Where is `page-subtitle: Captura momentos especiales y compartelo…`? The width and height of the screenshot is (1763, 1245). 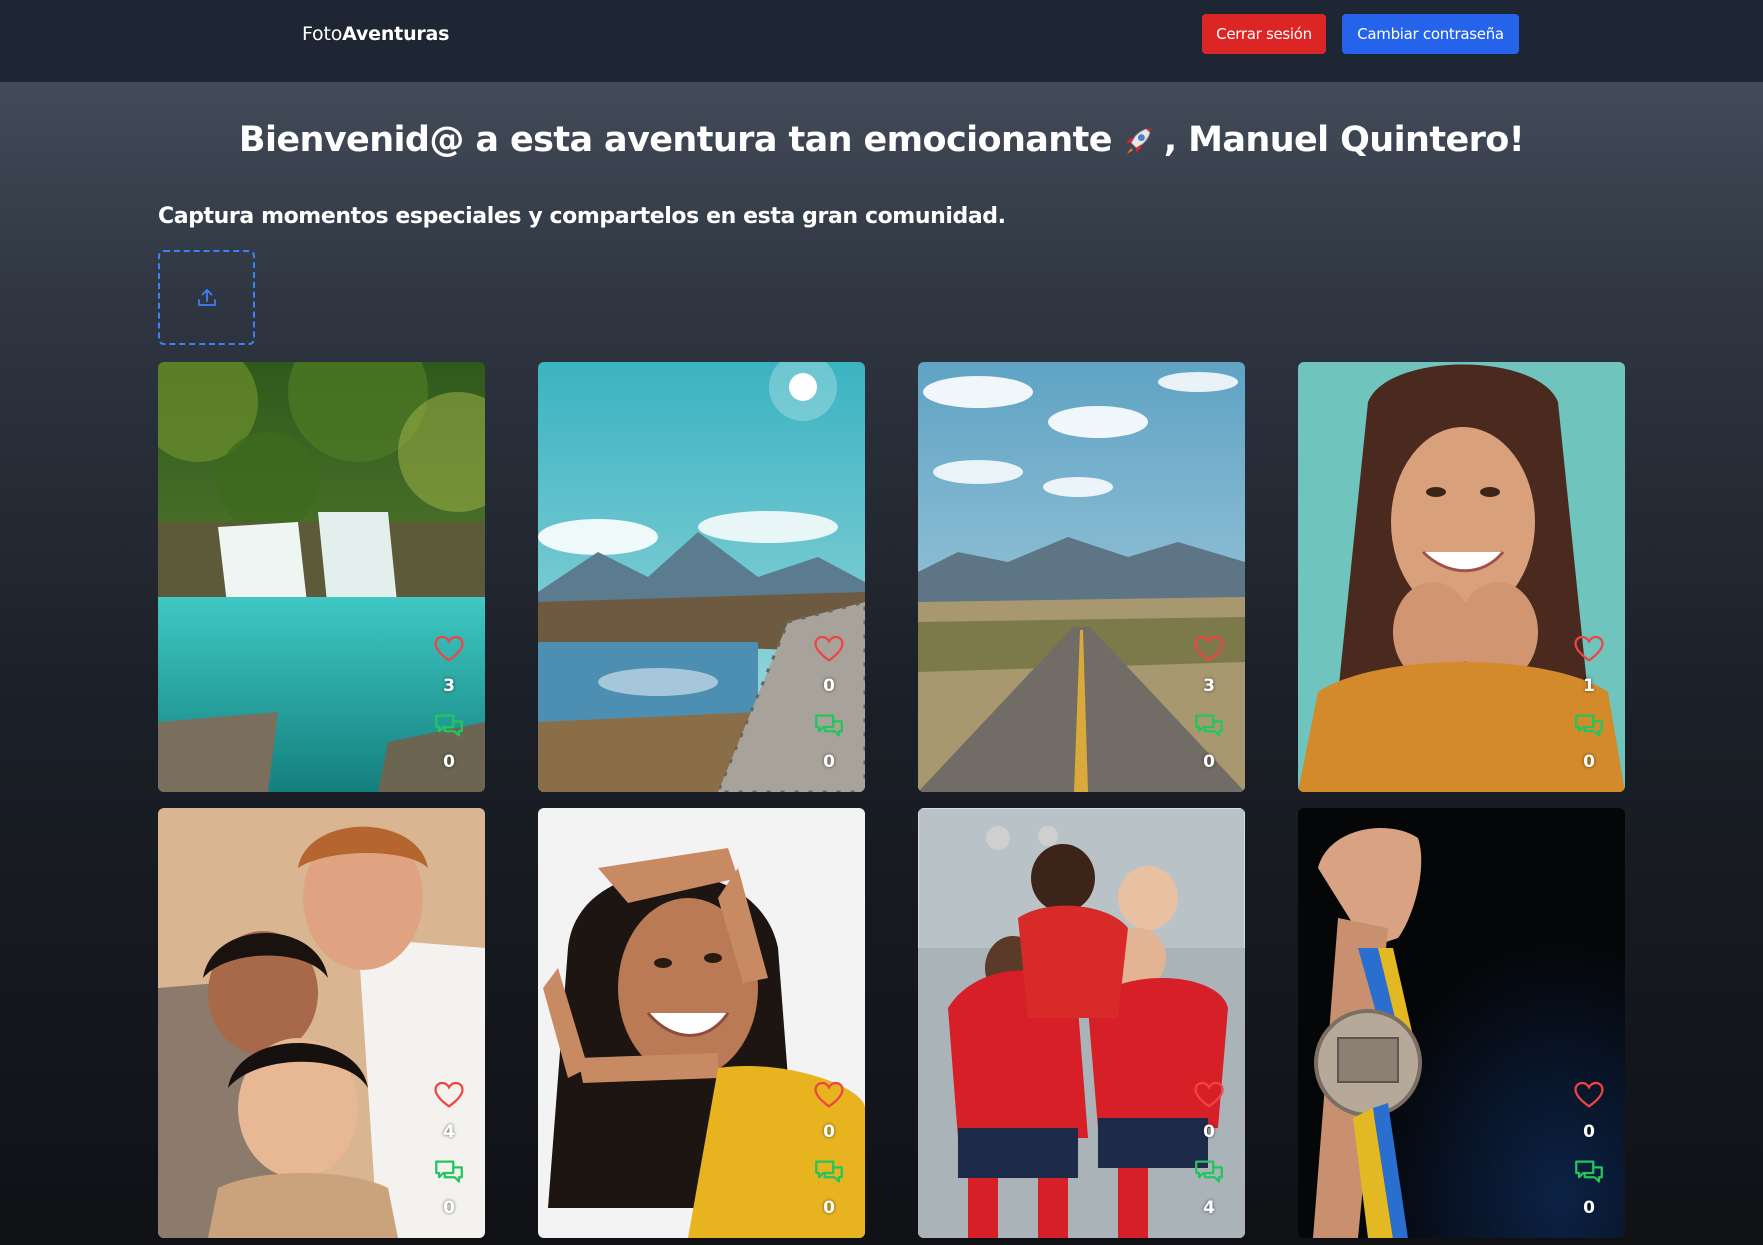
page-subtitle: Captura momentos especiales y compartelo… is located at coordinates (582, 216).